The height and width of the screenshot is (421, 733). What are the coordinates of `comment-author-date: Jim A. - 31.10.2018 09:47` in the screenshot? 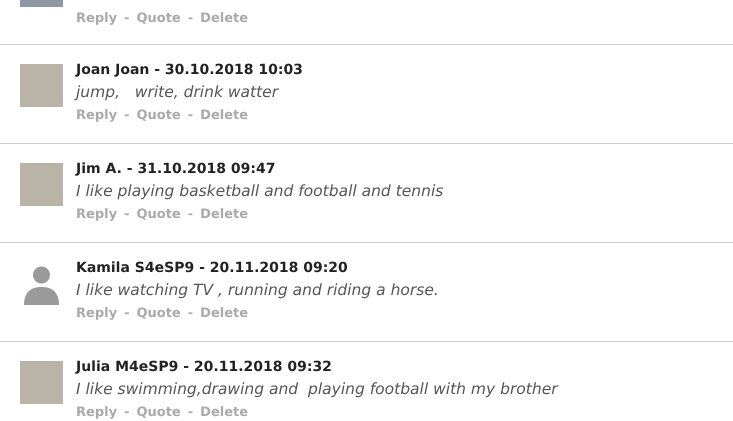 It's located at (176, 169).